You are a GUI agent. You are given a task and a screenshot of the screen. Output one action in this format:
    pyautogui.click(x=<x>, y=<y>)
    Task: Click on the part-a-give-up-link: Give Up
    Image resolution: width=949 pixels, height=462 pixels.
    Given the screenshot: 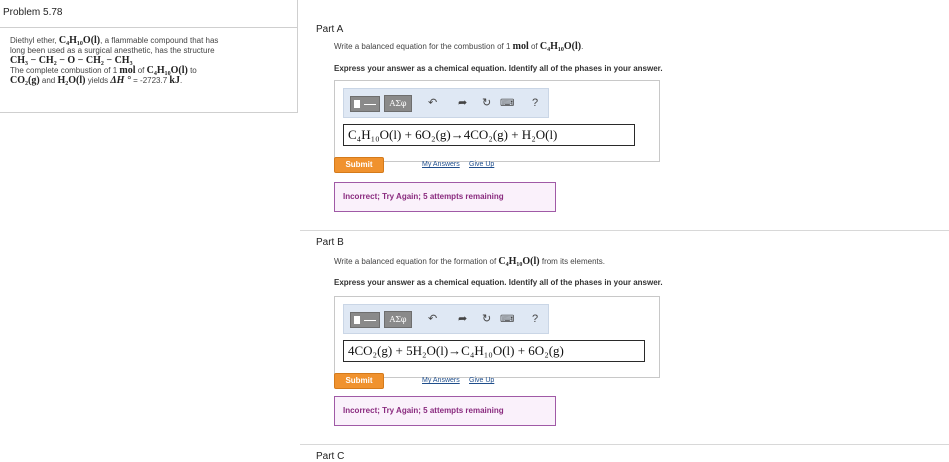 What is the action you would take?
    pyautogui.click(x=481, y=164)
    